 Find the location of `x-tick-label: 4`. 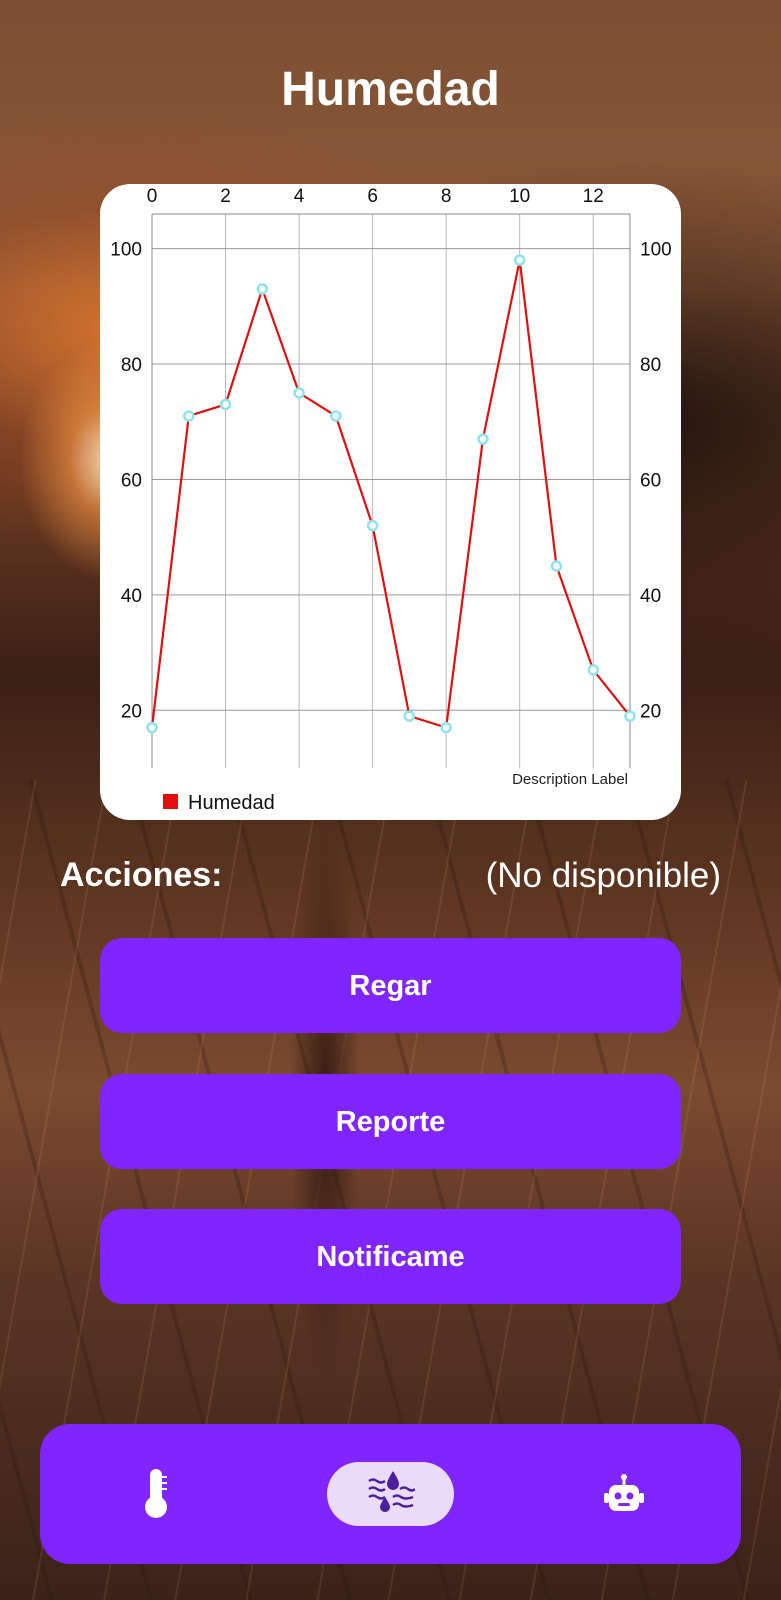

x-tick-label: 4 is located at coordinates (299, 196).